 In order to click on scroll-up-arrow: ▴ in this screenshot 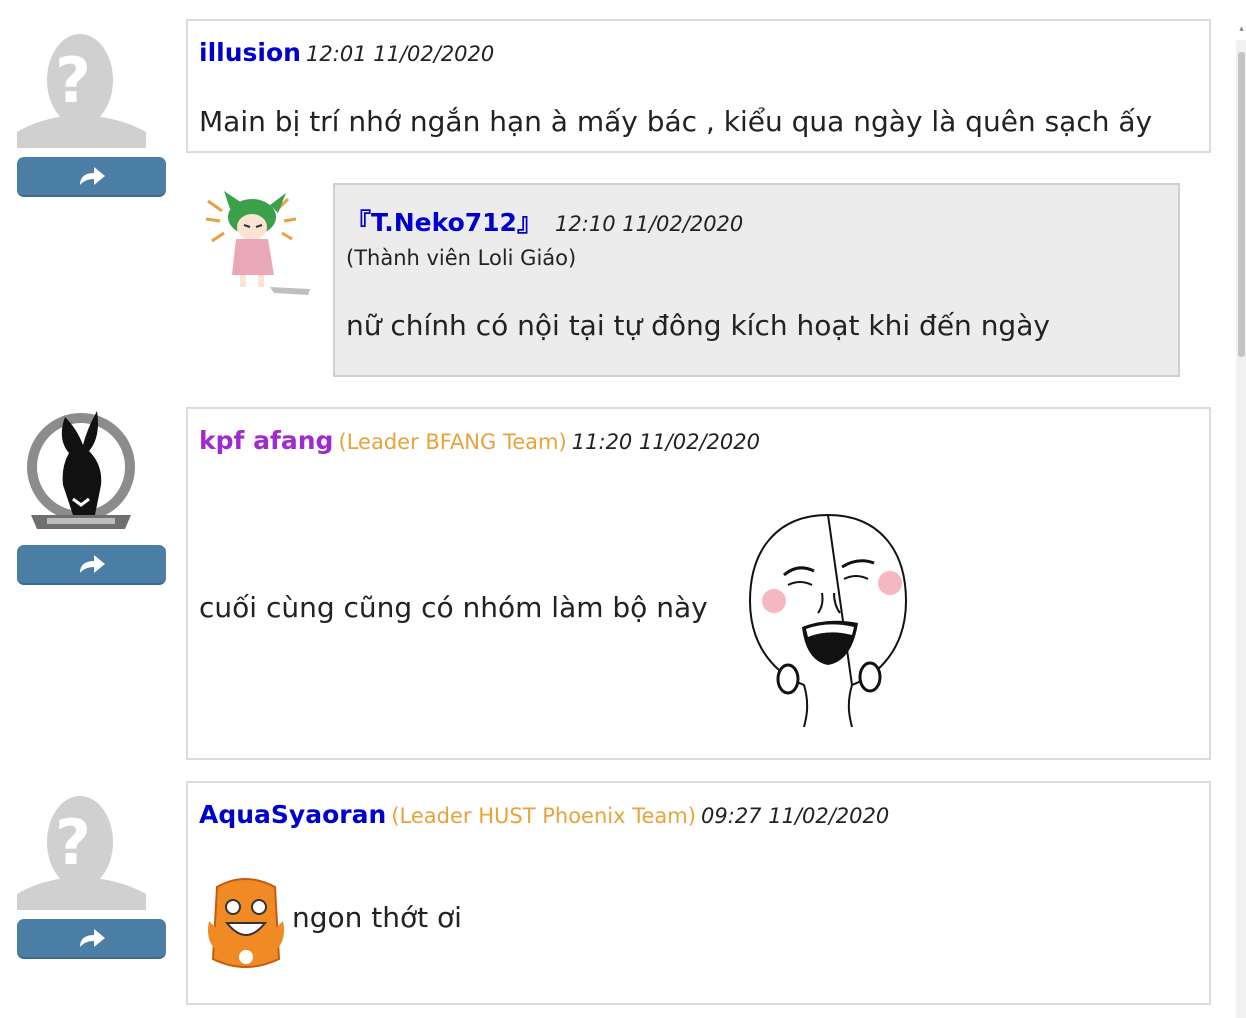, I will do `click(1241, 29)`.